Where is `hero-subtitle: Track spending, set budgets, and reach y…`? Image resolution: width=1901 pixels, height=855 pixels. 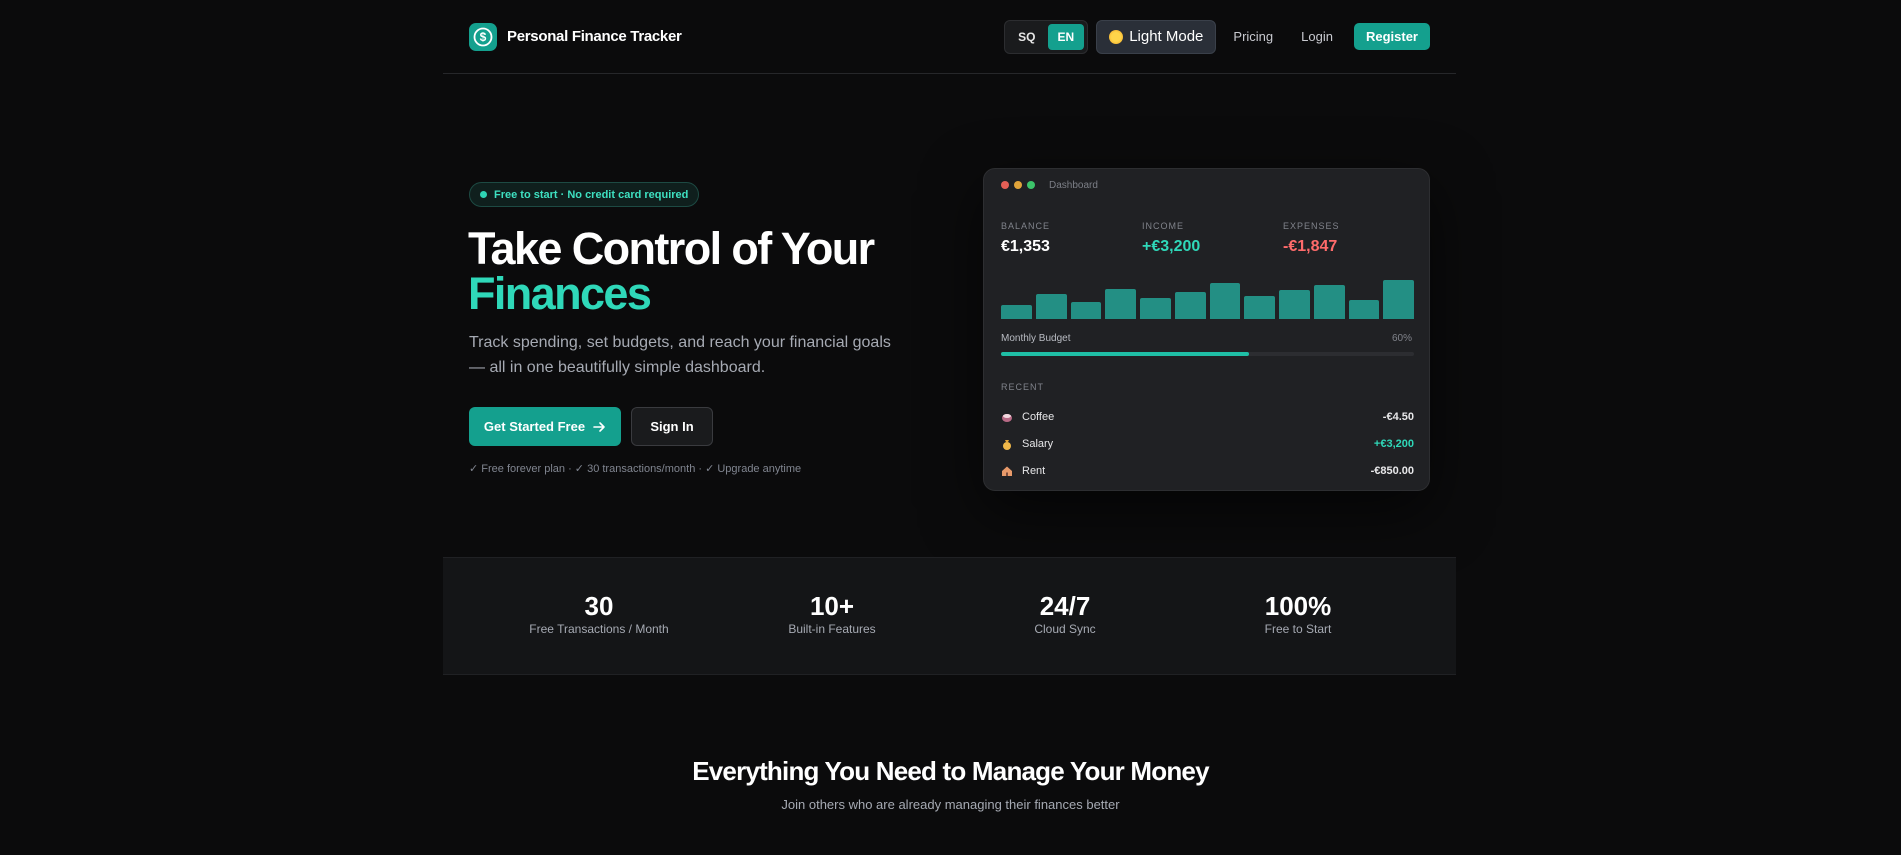 hero-subtitle: Track spending, set budgets, and reach y… is located at coordinates (680, 355).